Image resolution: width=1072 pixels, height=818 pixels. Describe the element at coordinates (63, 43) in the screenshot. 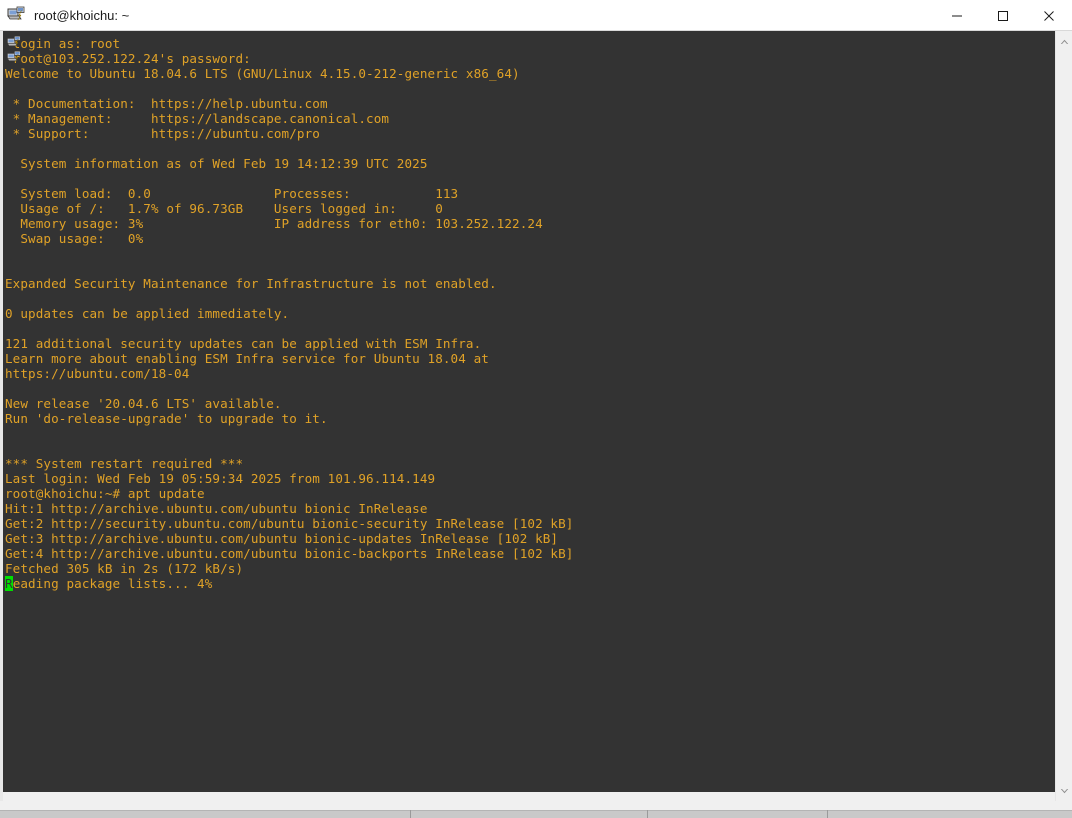

I see `terminal-line: login as: root` at that location.